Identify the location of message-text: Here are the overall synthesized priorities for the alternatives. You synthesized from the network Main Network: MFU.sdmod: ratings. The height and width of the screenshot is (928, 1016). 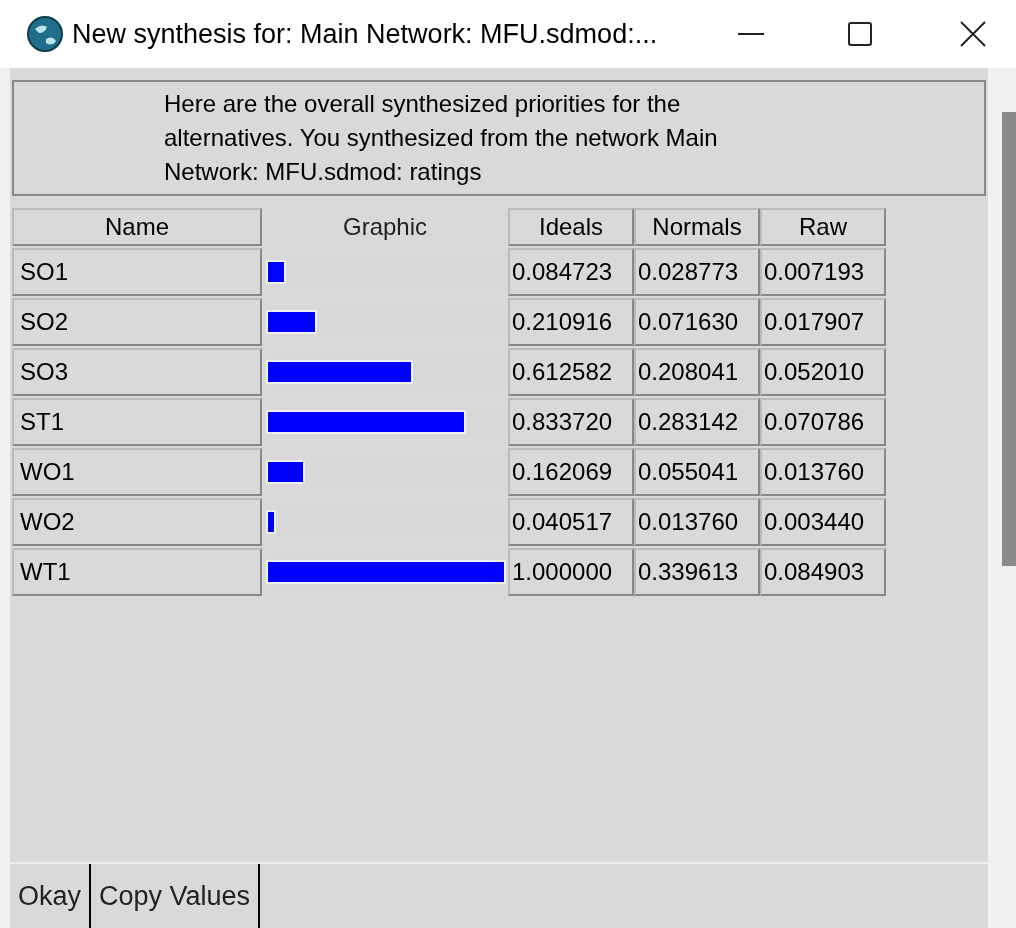
(441, 138).